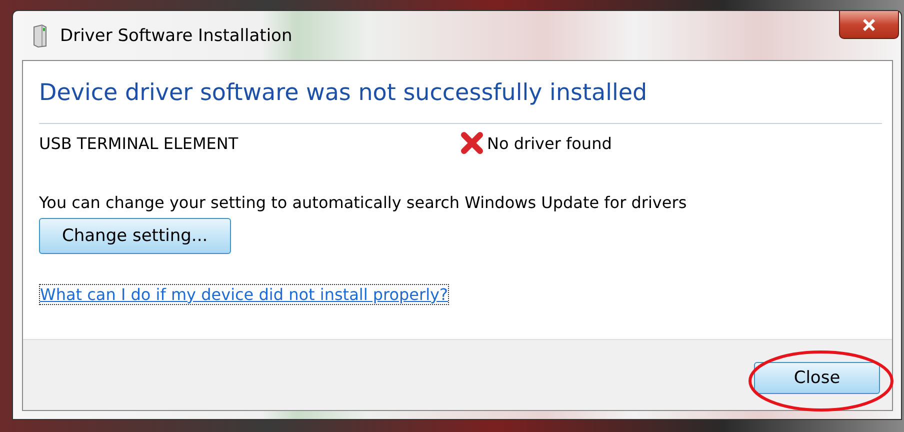 The width and height of the screenshot is (904, 432). Describe the element at coordinates (40, 36) in the screenshot. I see `device-icon` at that location.